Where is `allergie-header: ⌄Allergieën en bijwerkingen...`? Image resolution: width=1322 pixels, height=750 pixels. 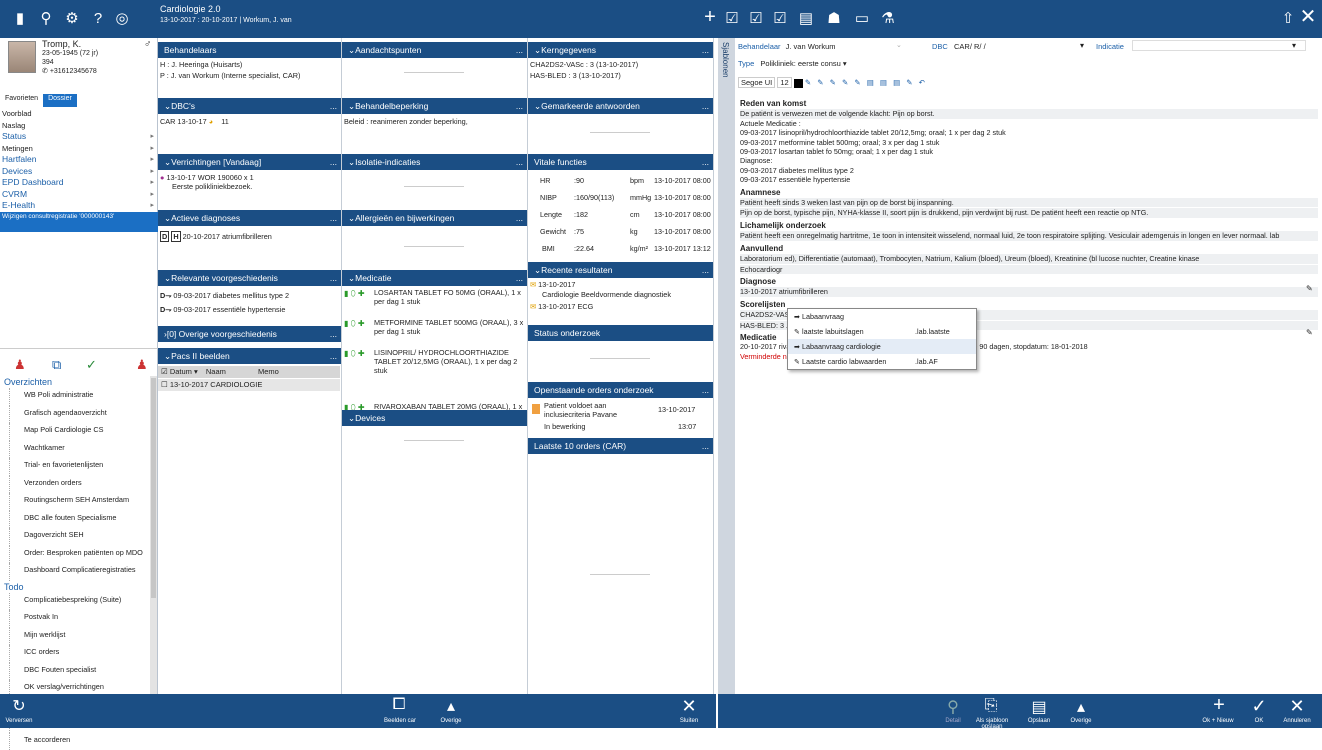 allergie-header: ⌄Allergieën en bijwerkingen... is located at coordinates (434, 218).